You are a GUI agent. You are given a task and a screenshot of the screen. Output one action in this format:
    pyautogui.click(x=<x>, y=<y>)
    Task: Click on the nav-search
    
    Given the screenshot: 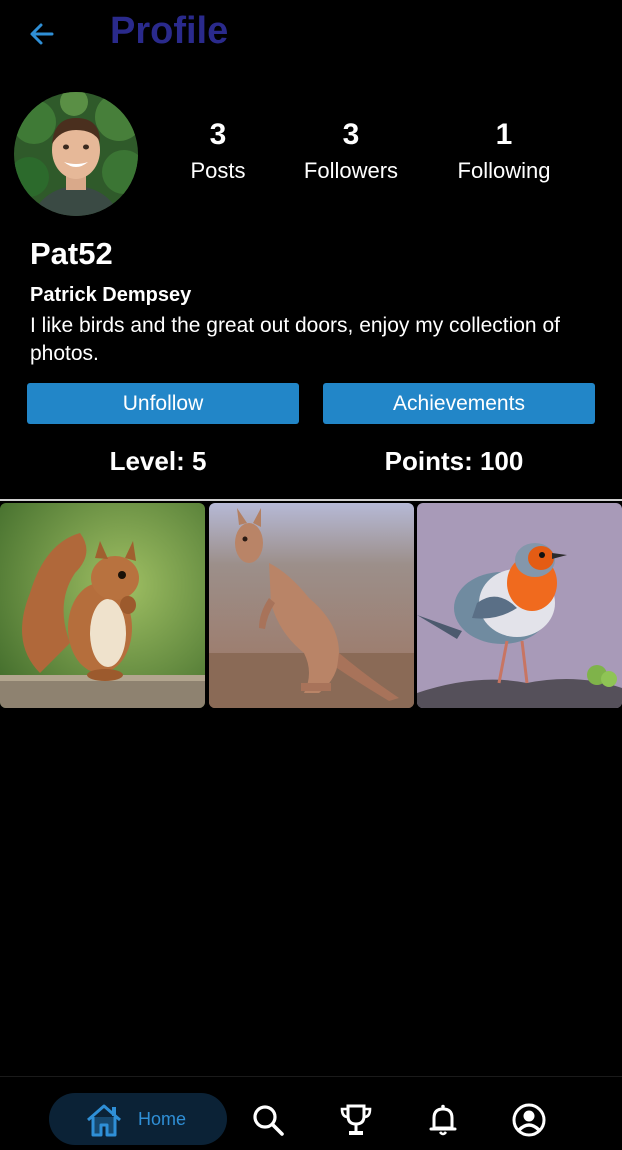 What is the action you would take?
    pyautogui.click(x=268, y=1120)
    